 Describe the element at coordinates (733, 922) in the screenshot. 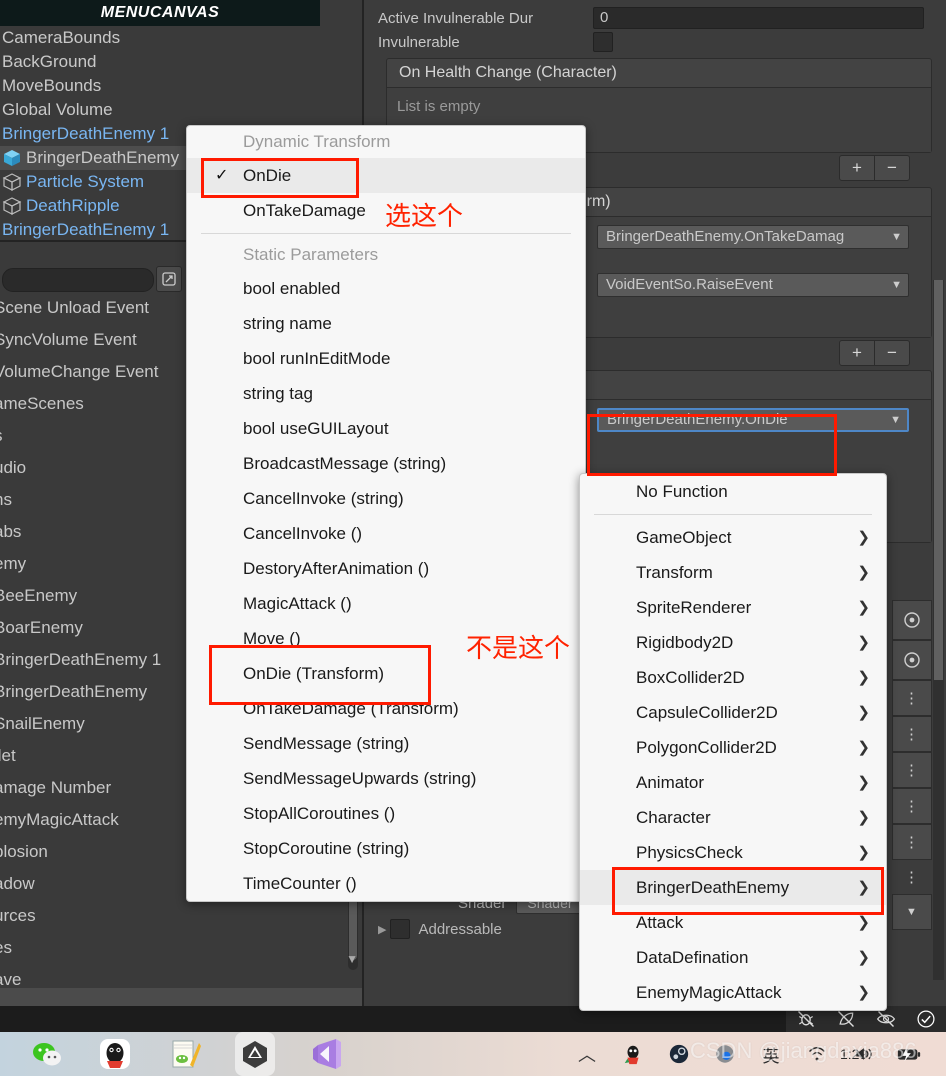

I see `menu-item-attack: Attack ❯` at that location.